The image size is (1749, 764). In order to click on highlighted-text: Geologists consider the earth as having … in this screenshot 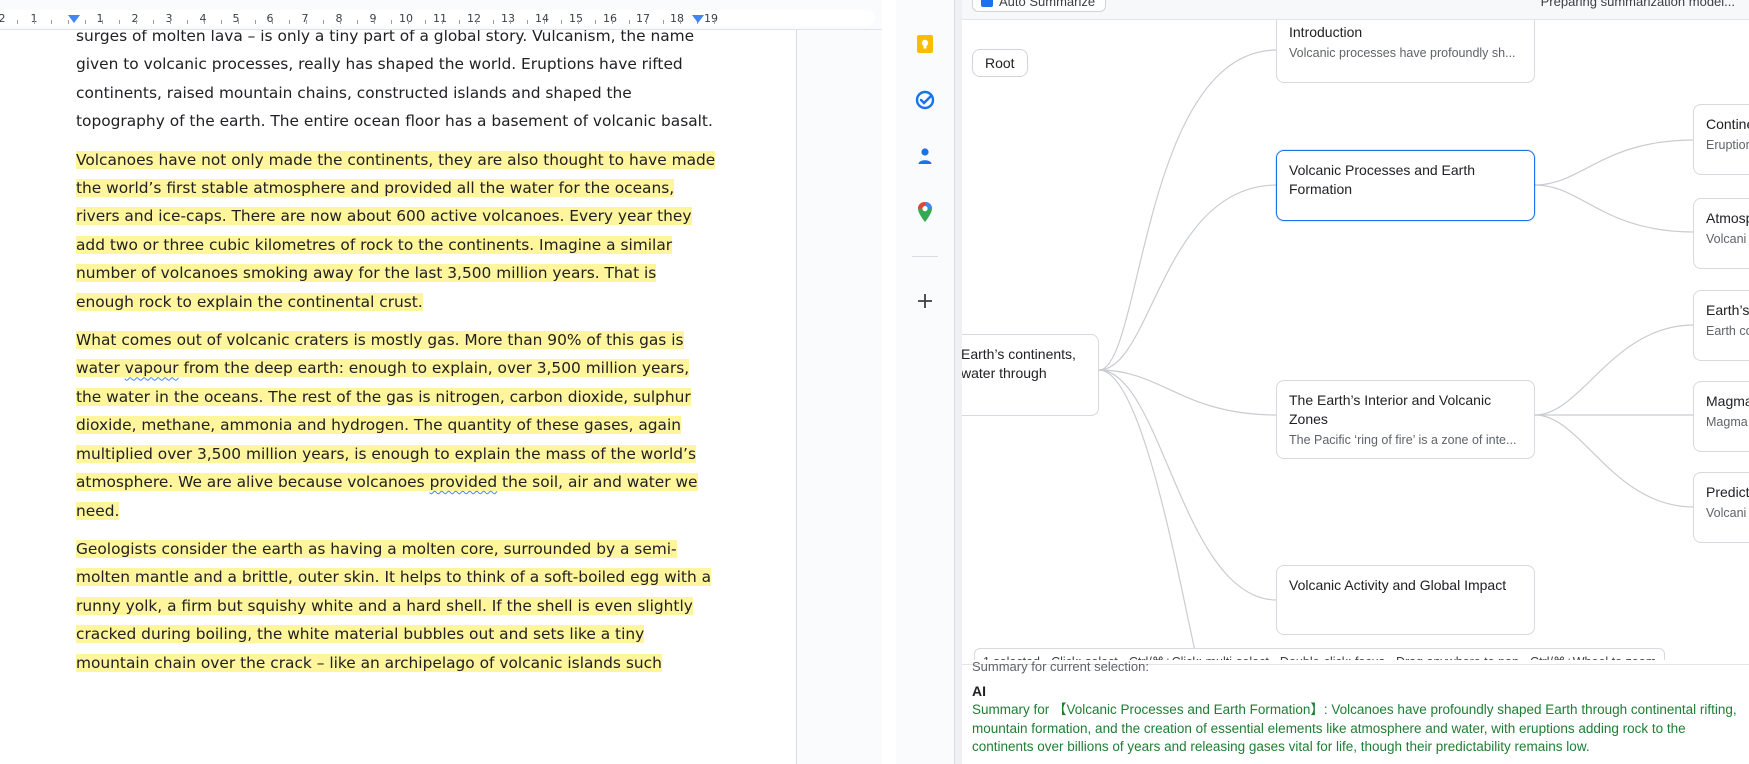, I will do `click(394, 605)`.